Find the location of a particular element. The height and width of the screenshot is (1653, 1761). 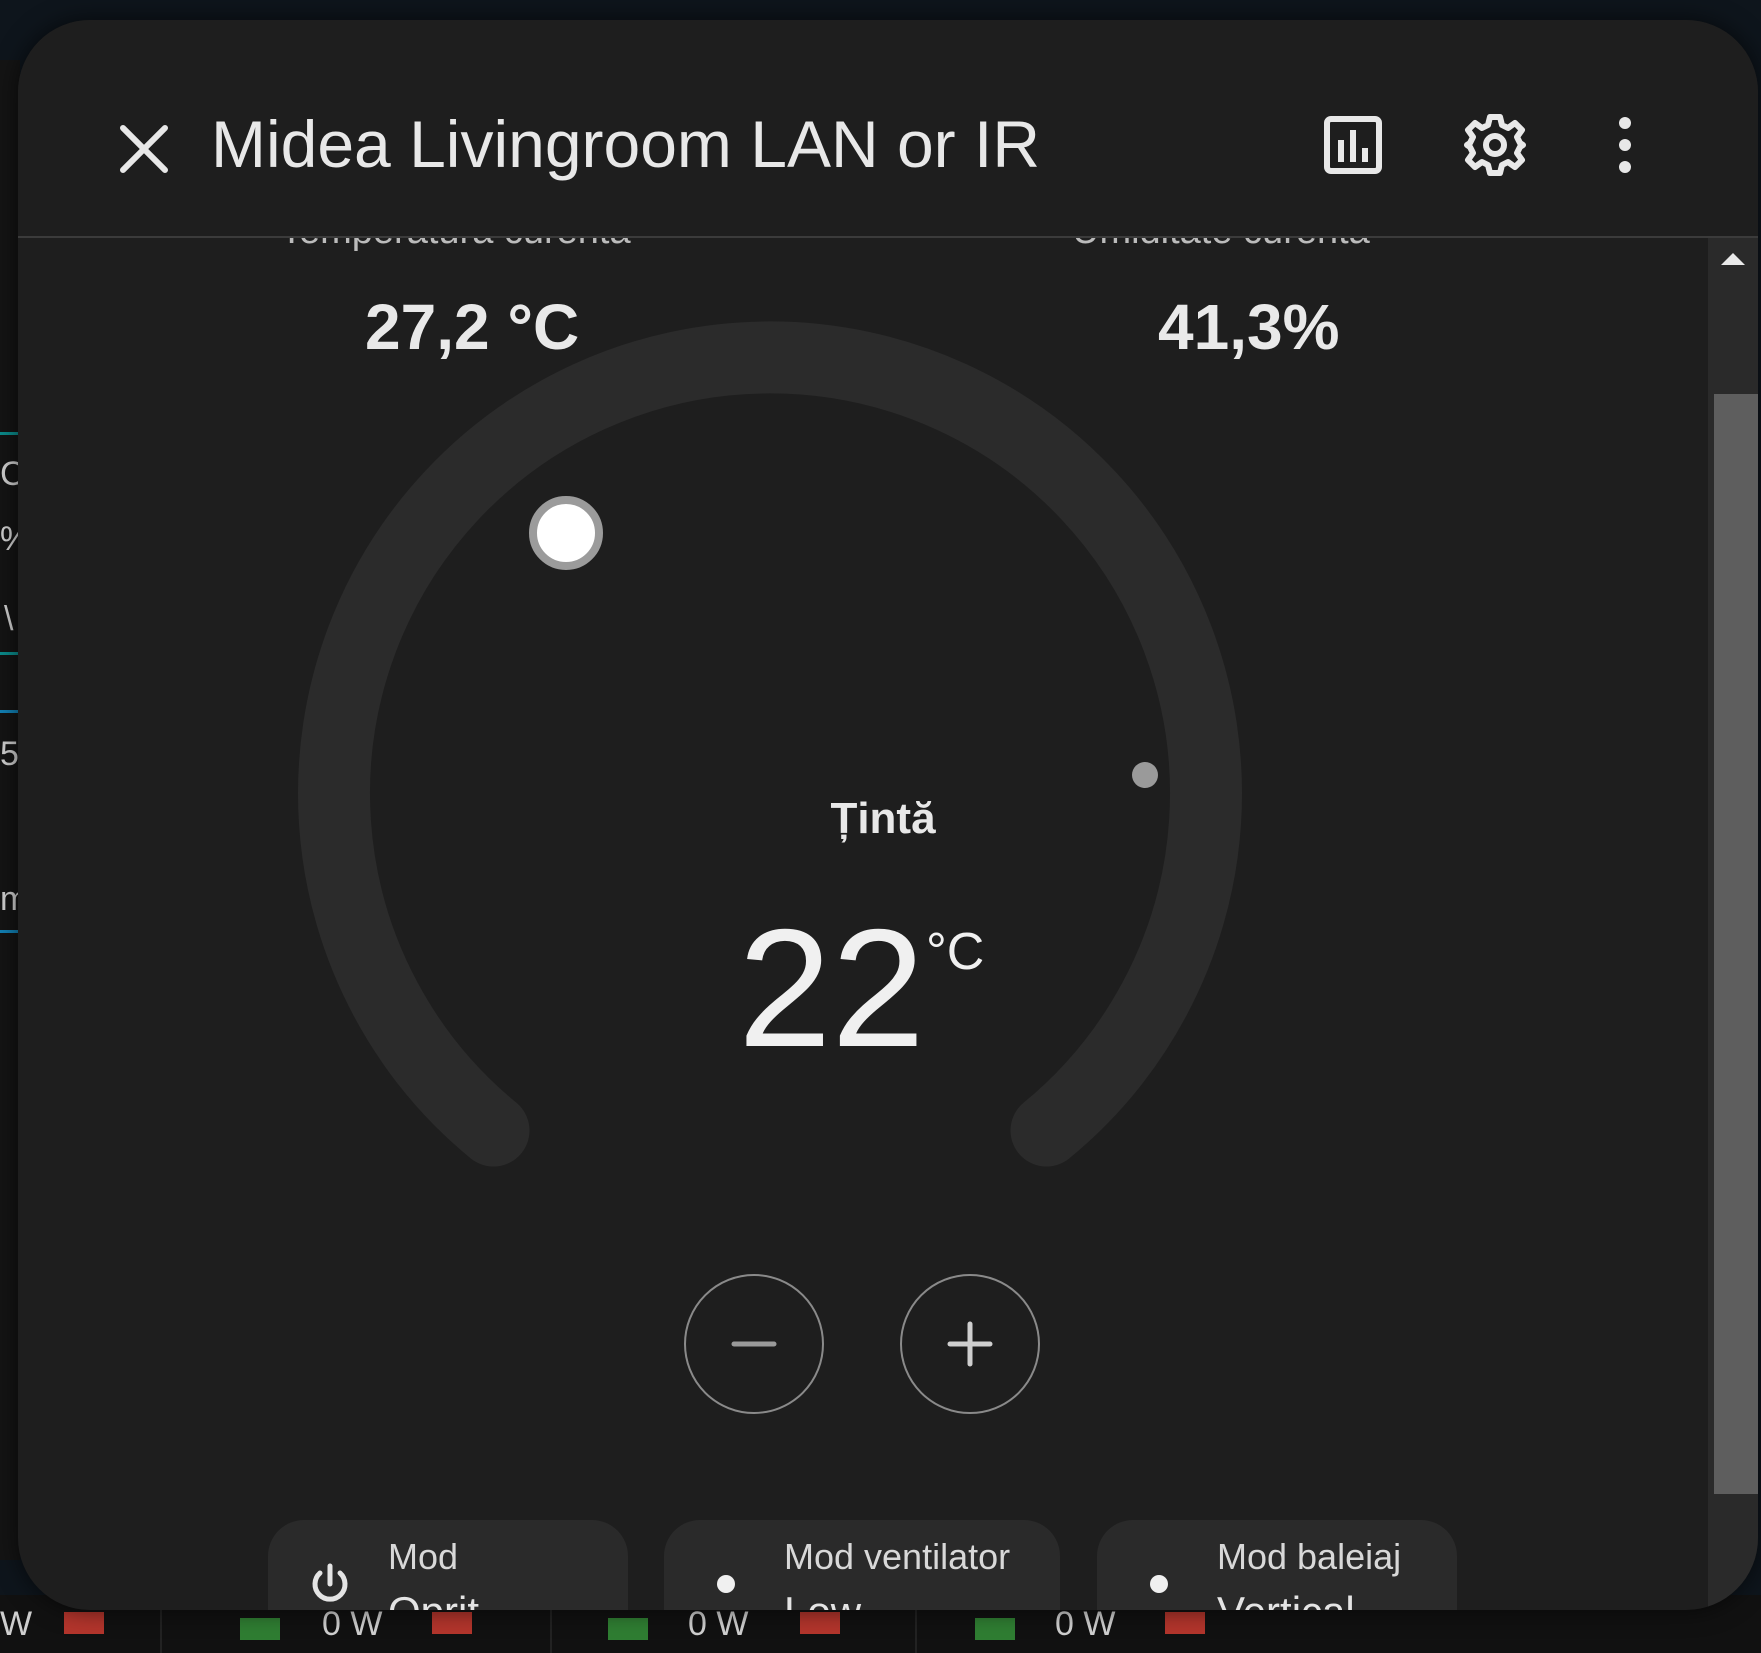

swing-mode-value: Vertical is located at coordinates (1286, 1599).